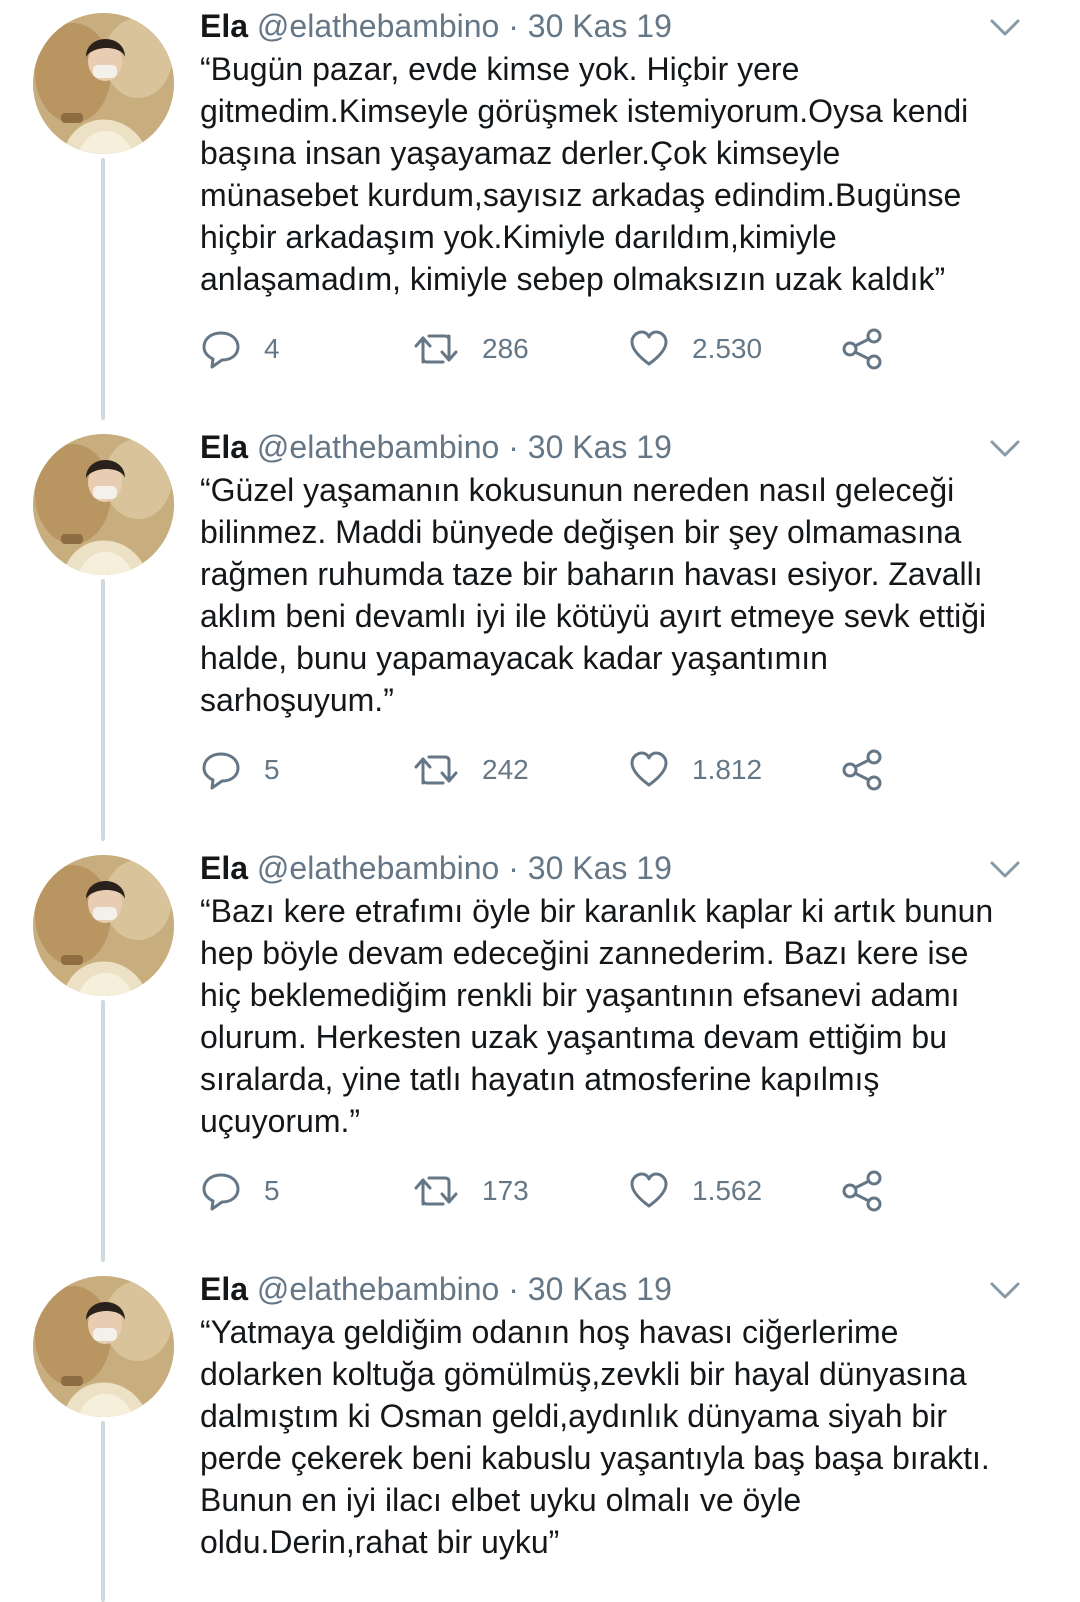  What do you see at coordinates (470, 349) in the screenshot?
I see `retweet-button: 286` at bounding box center [470, 349].